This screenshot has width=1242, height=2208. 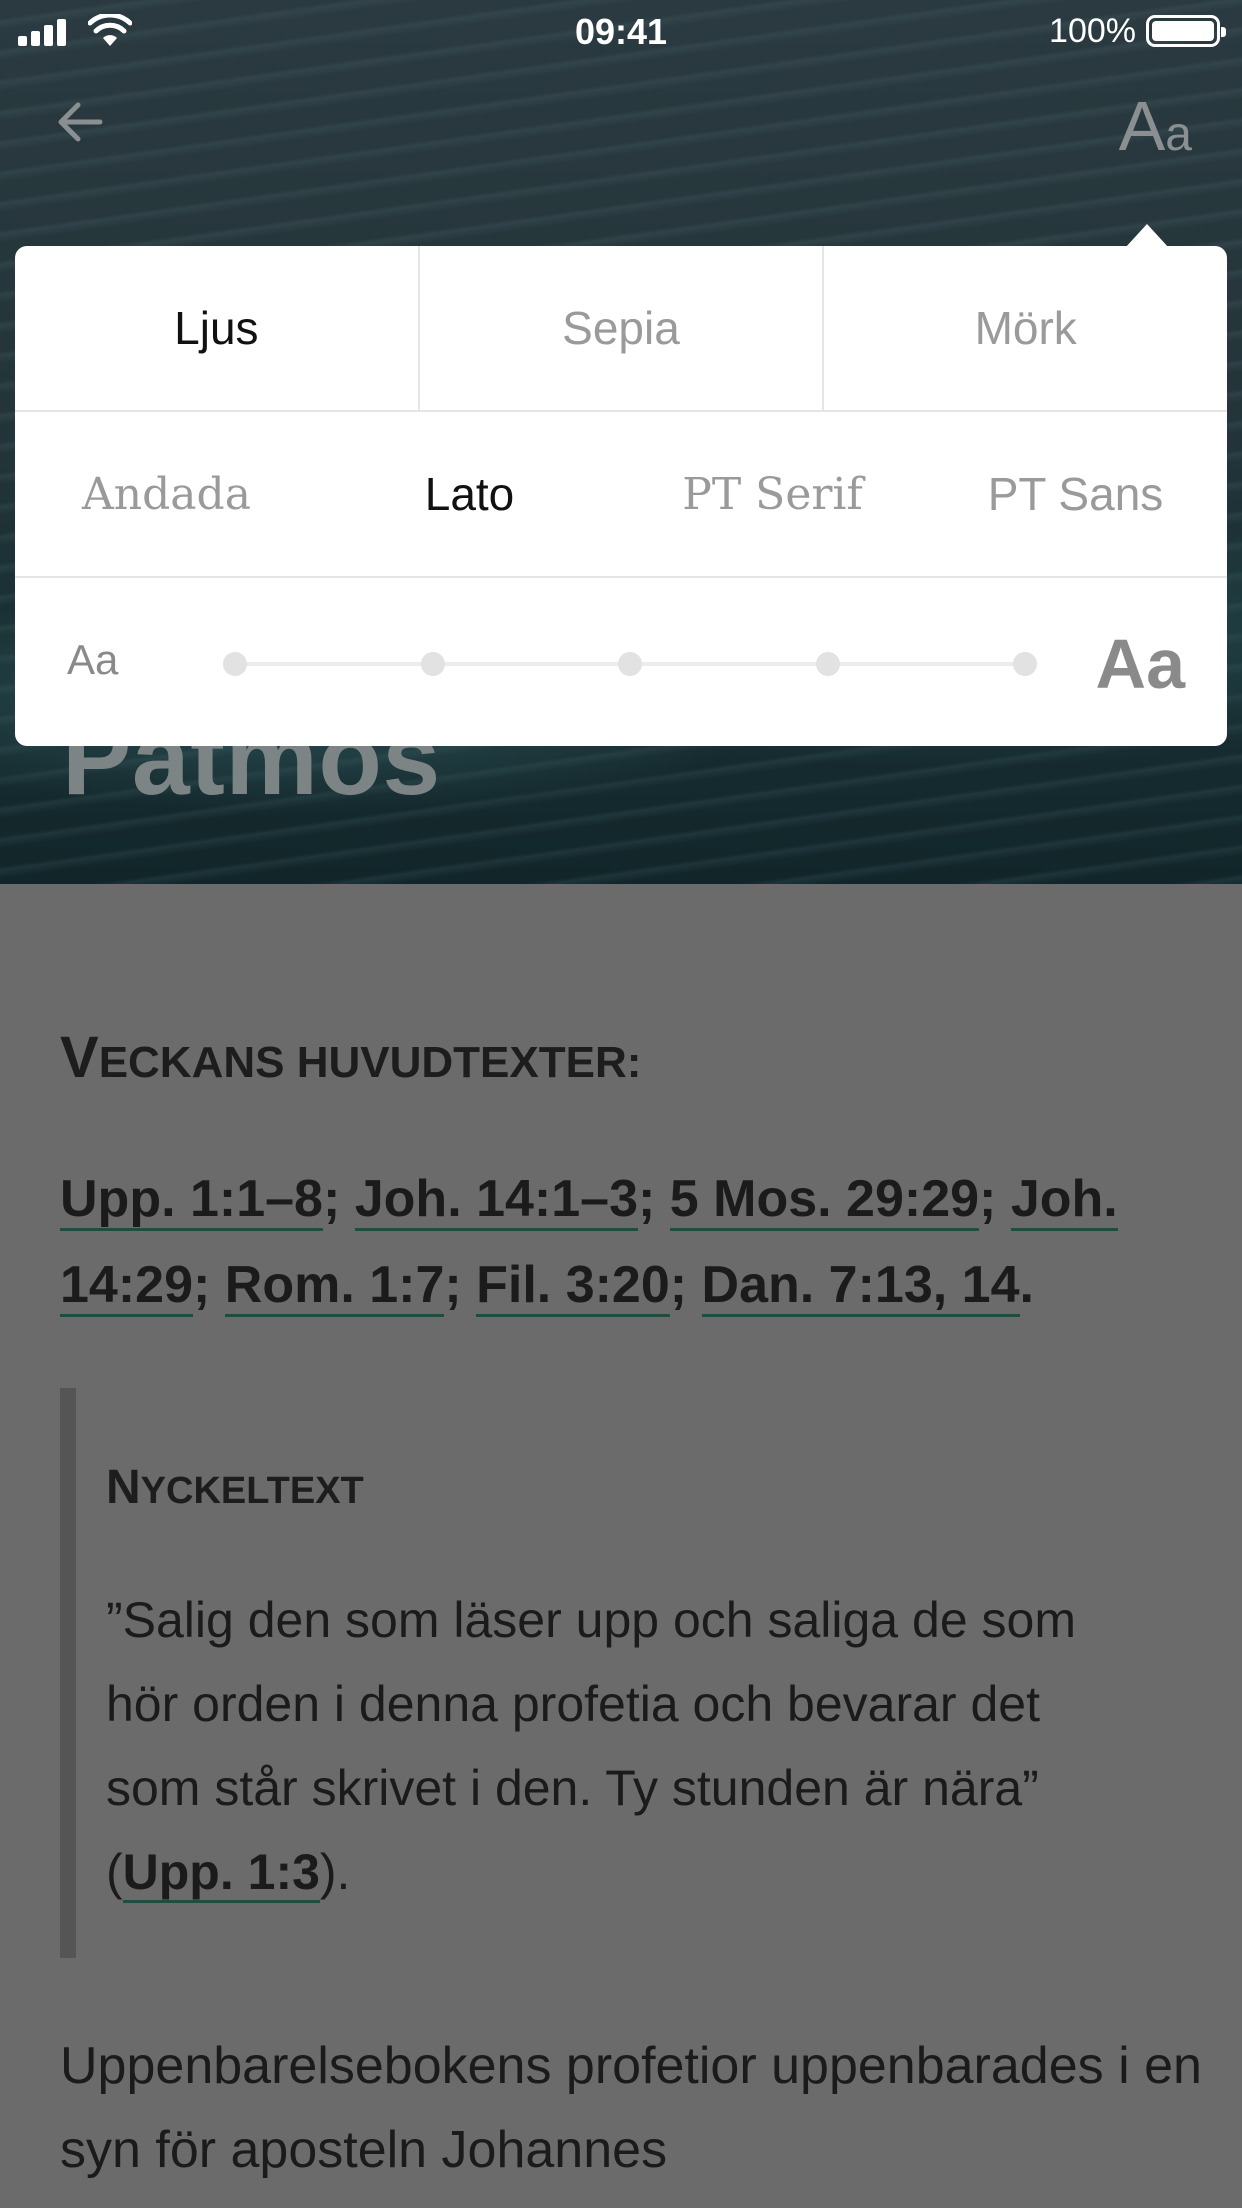 I want to click on section-heading-initial: V, so click(x=79, y=1057).